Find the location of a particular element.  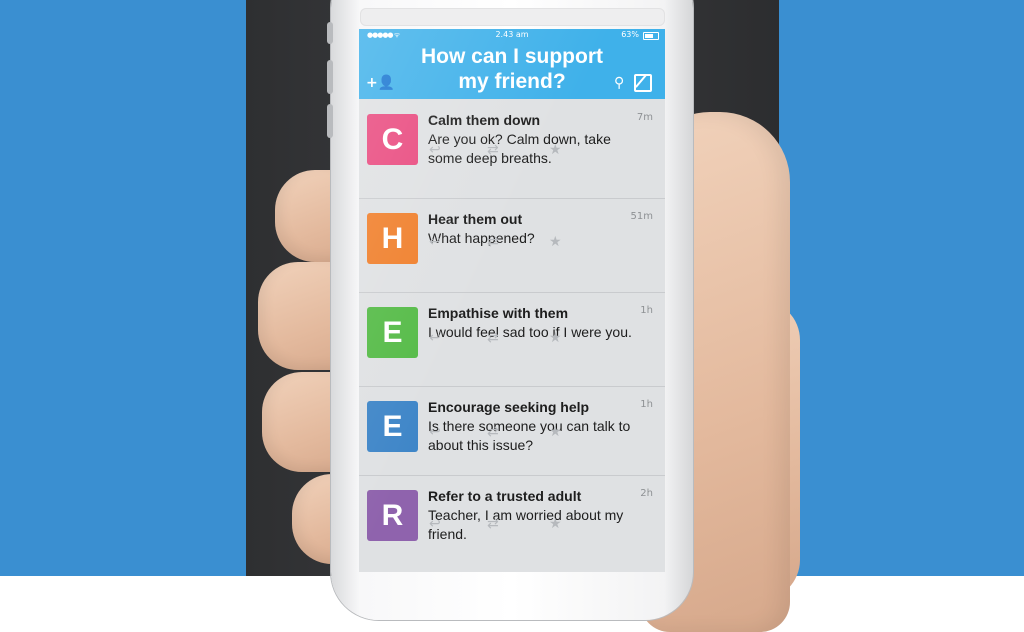

battery-icon is located at coordinates (651, 36).